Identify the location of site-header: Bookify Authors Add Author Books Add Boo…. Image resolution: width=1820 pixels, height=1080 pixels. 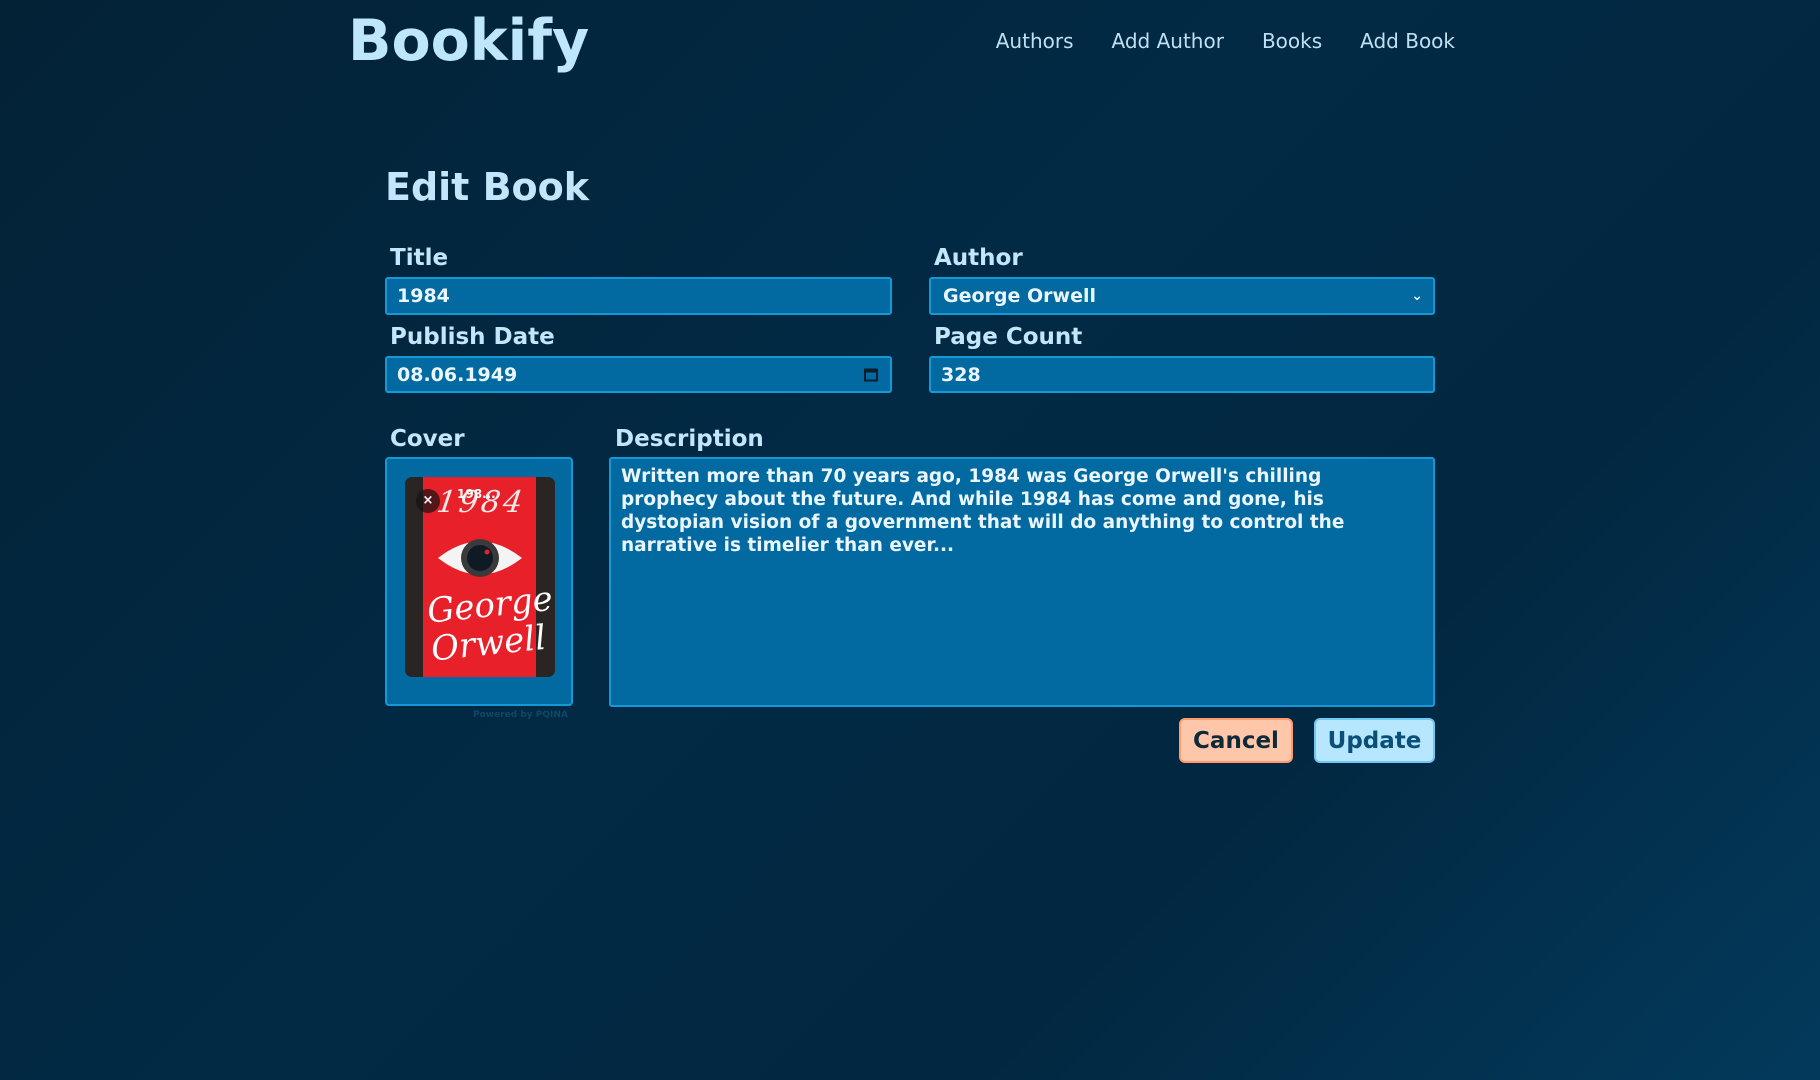
(910, 45).